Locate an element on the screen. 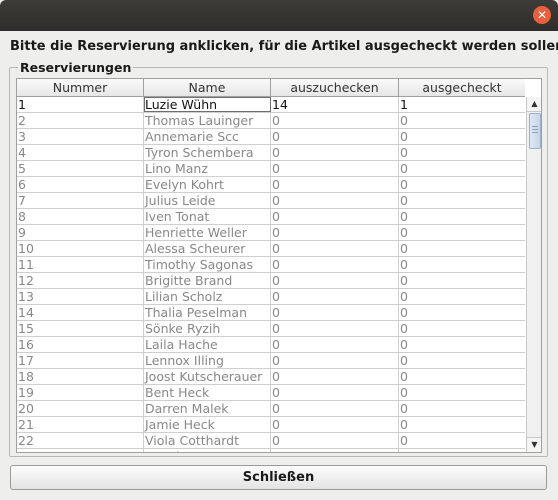  scroll-down-icon: ▼ is located at coordinates (534, 444).